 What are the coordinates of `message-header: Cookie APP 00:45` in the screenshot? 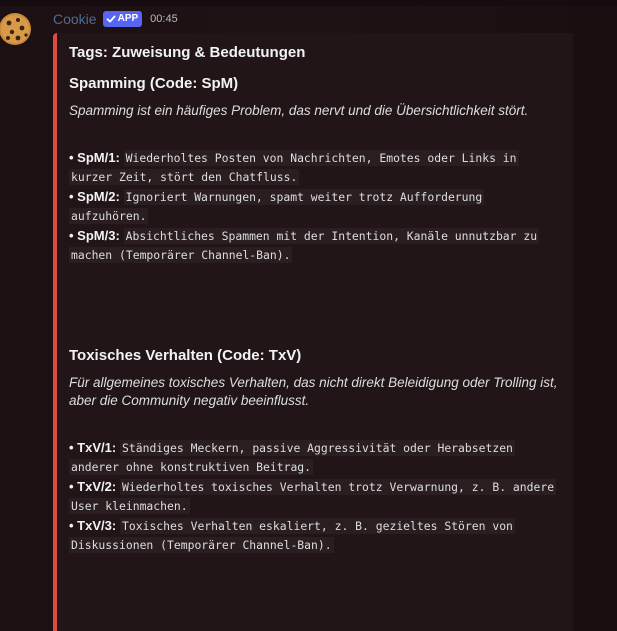 It's located at (115, 19).